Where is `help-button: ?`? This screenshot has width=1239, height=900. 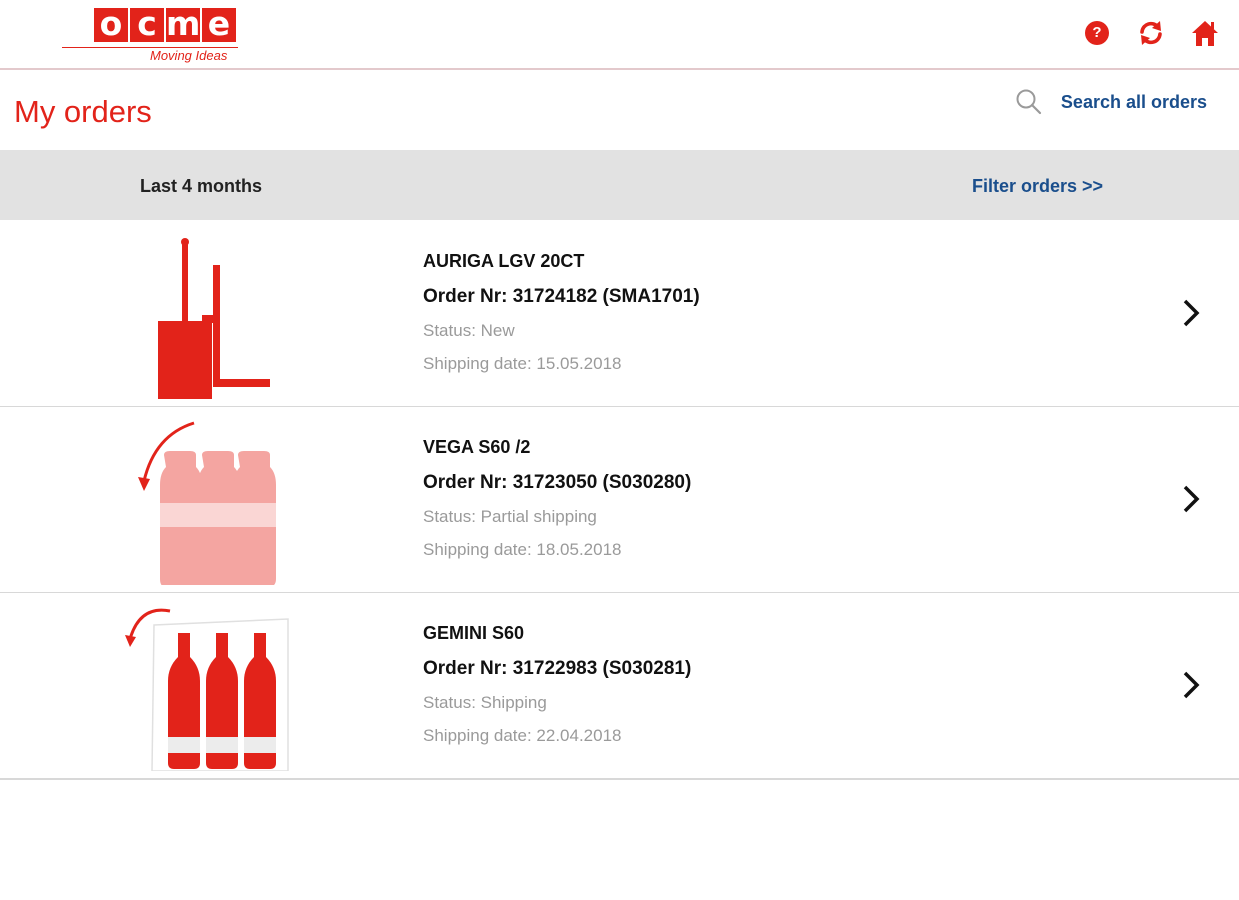 help-button: ? is located at coordinates (1097, 33).